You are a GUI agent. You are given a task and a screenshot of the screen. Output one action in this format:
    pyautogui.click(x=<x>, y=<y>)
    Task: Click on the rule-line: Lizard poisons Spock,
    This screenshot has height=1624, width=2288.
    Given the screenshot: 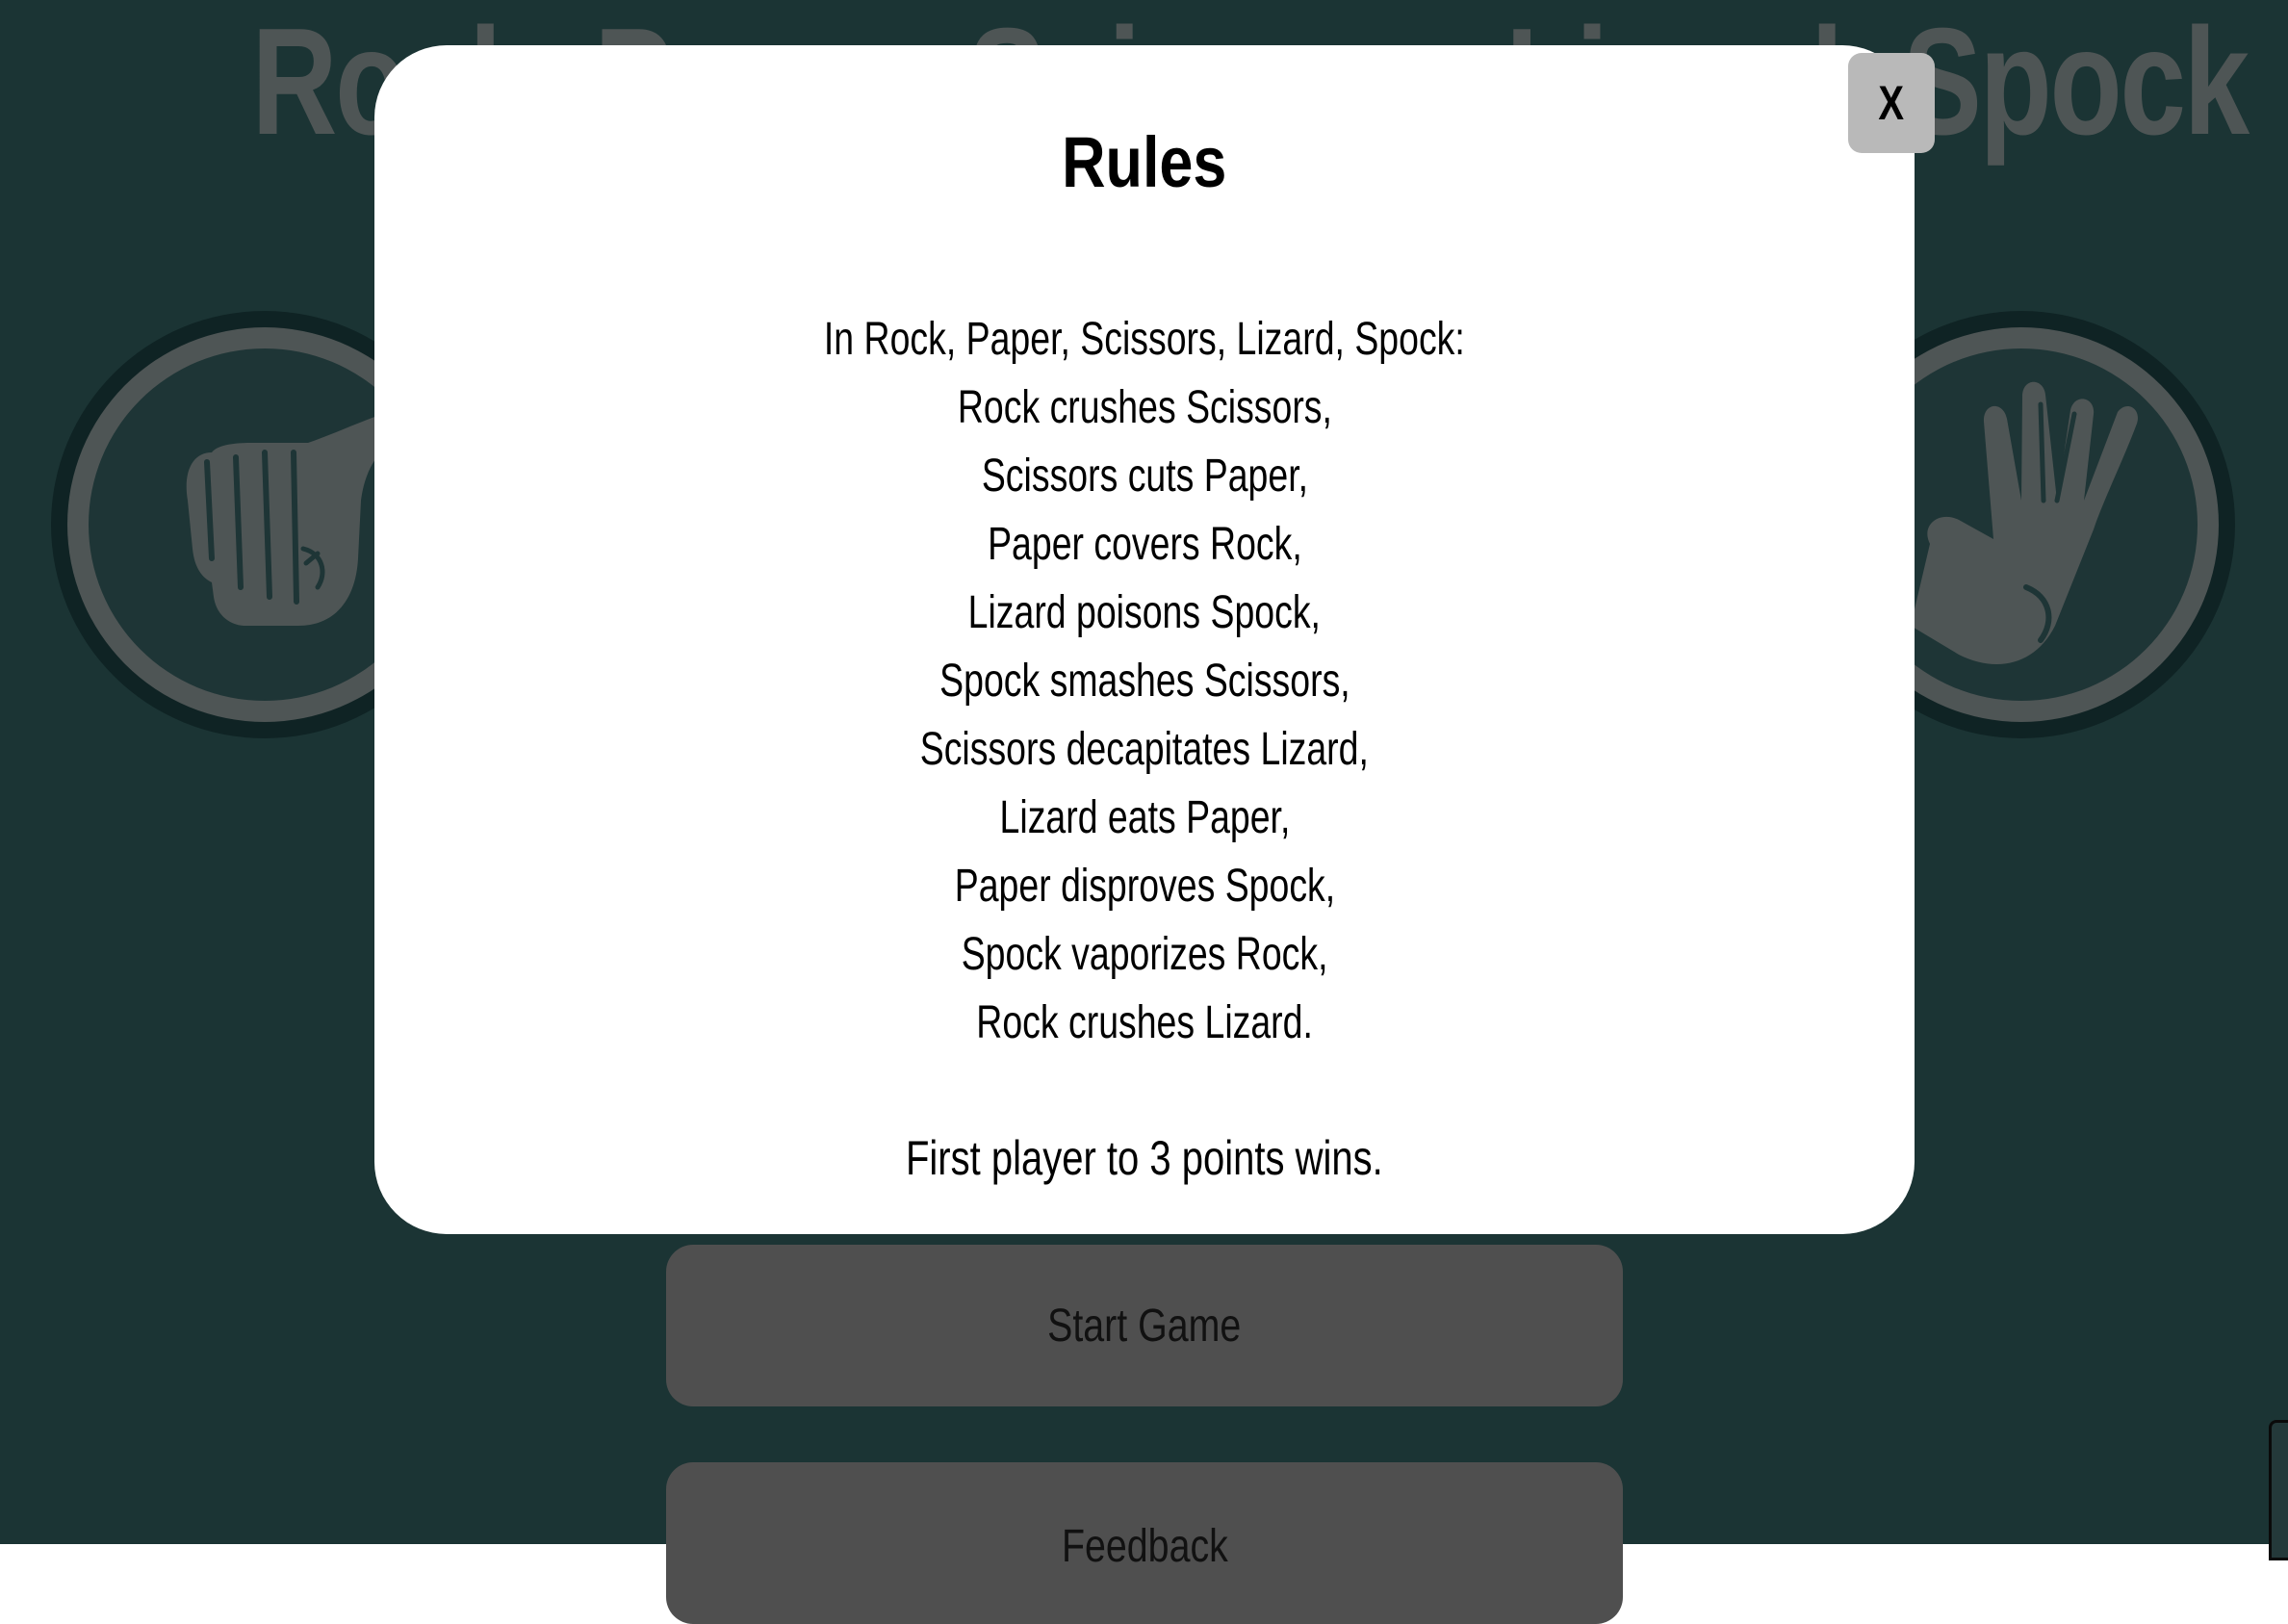 What is the action you would take?
    pyautogui.click(x=1144, y=613)
    